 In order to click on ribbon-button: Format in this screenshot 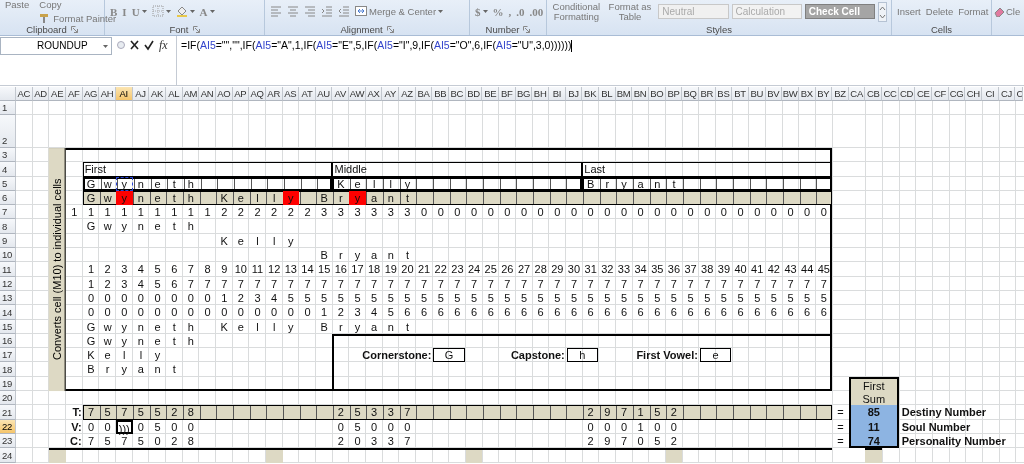, I will do `click(973, 11)`.